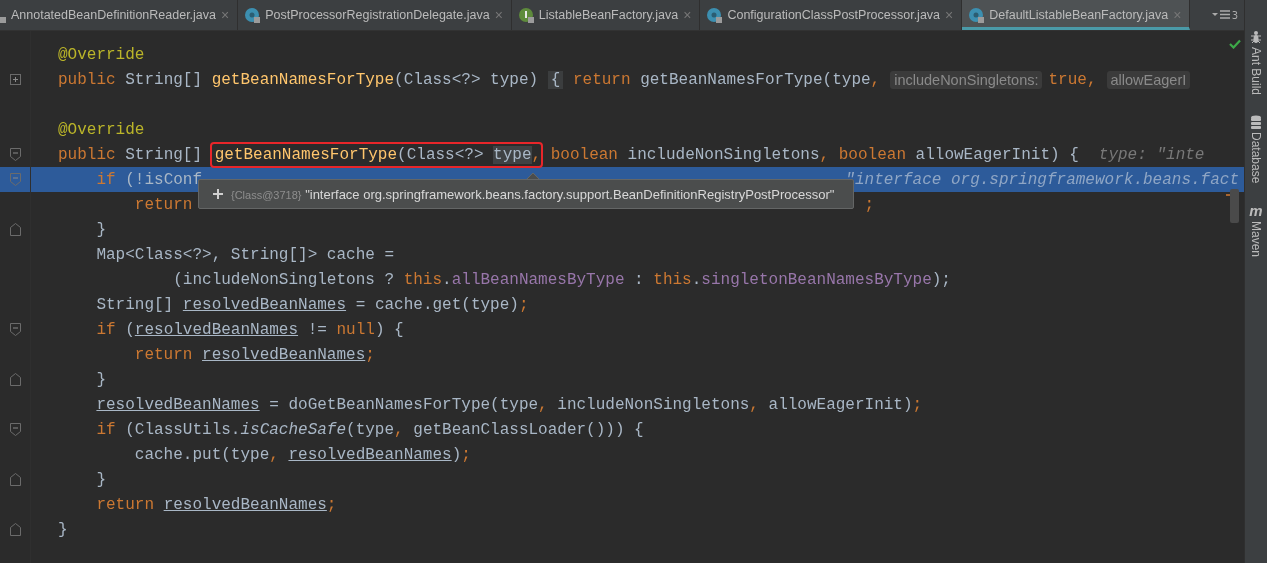  What do you see at coordinates (245, 254) in the screenshot?
I see `code-text: Map<Class<?>, String[]> cache =` at bounding box center [245, 254].